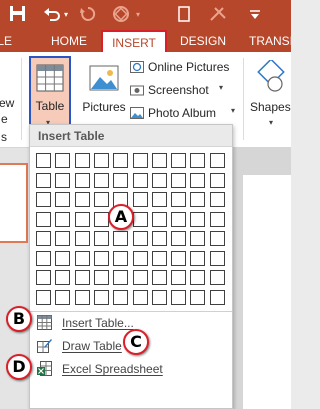 This screenshot has height=409, width=320. I want to click on start-from-beginning-icon, so click(121, 14).